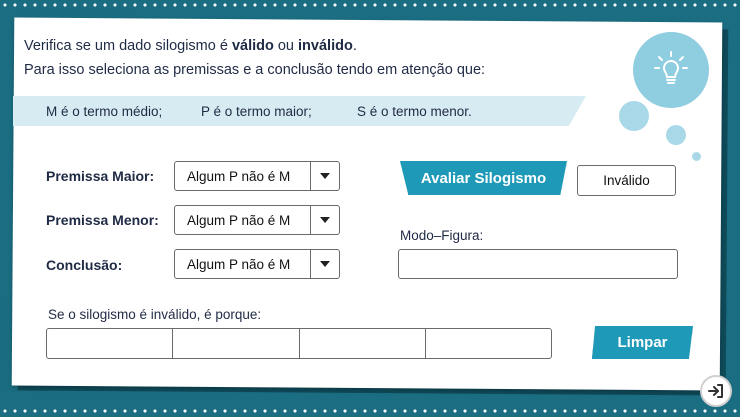 The width and height of the screenshot is (740, 417). I want to click on modo-figura-field, so click(538, 264).